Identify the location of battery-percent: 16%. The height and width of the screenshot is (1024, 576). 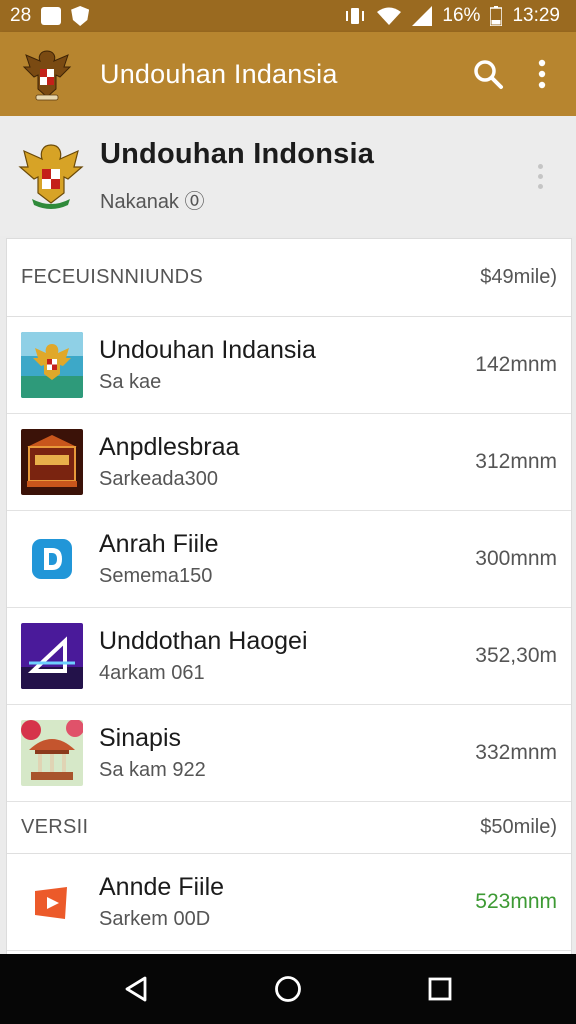
(461, 15).